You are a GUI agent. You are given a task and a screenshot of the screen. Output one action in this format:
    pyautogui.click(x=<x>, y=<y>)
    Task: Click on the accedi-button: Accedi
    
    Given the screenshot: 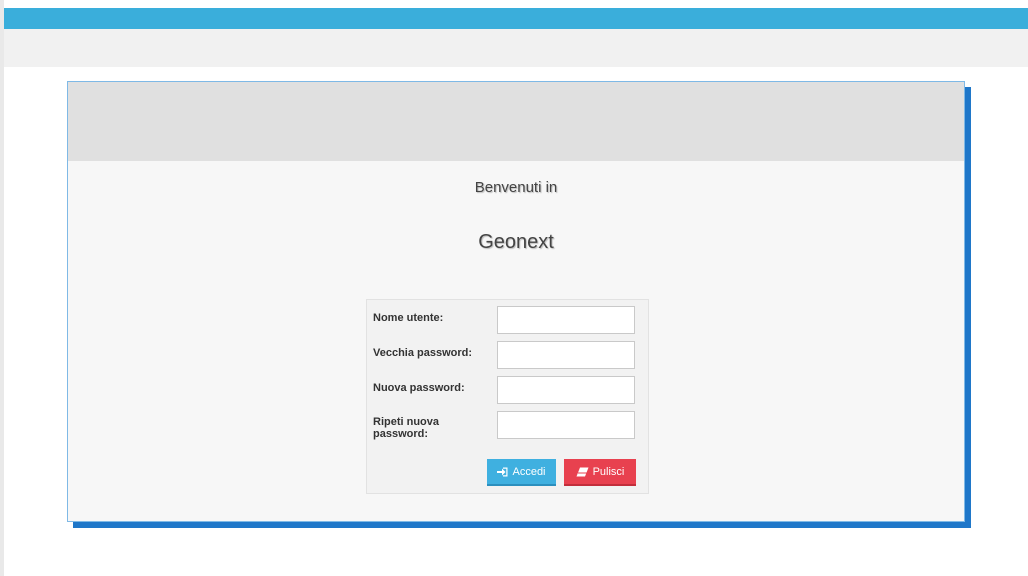 What is the action you would take?
    pyautogui.click(x=521, y=472)
    